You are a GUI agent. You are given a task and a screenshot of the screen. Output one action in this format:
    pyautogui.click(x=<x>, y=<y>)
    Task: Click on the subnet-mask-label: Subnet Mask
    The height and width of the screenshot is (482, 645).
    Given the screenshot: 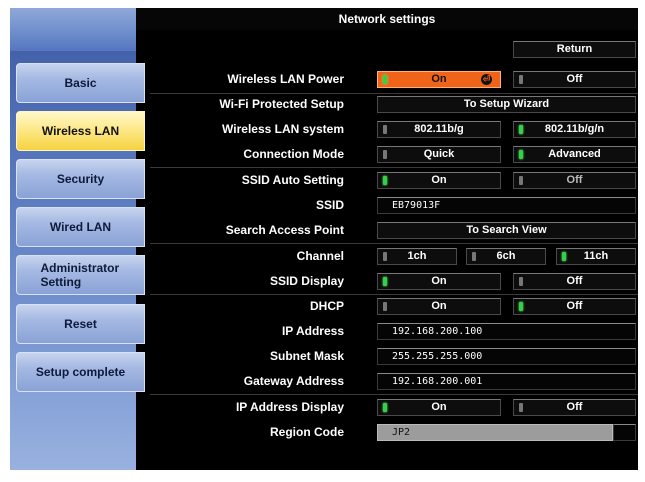 What is the action you would take?
    pyautogui.click(x=306, y=356)
    